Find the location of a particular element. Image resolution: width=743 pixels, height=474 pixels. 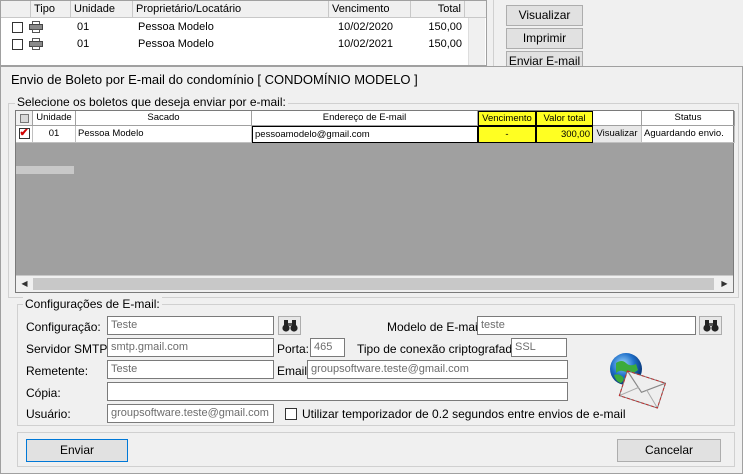

email-field: groupsoftware.teste@gmail.com is located at coordinates (437, 369).